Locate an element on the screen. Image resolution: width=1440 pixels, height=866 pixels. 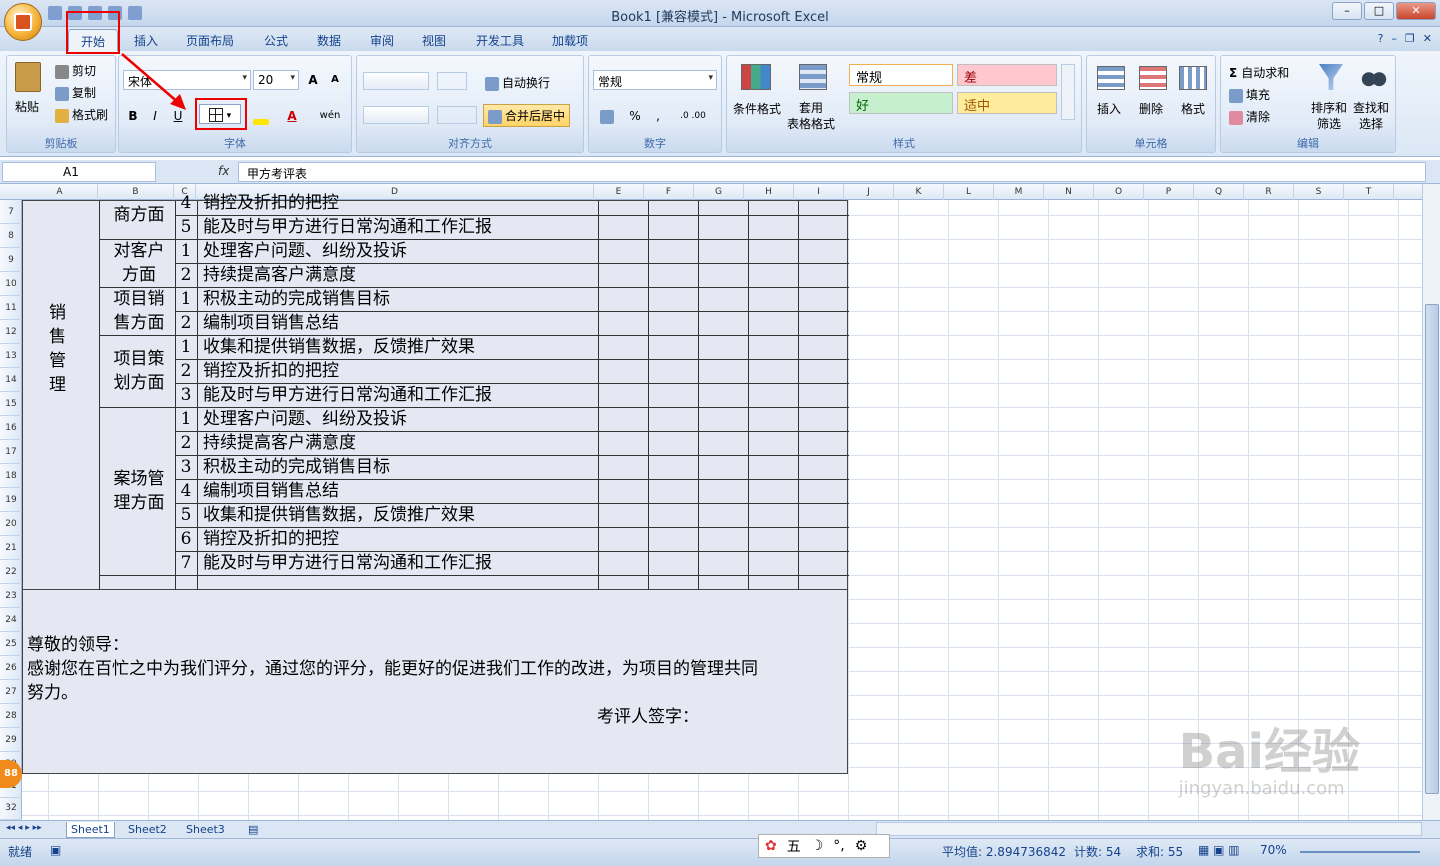
insert-sheet-icon: ▤ is located at coordinates (253, 829).